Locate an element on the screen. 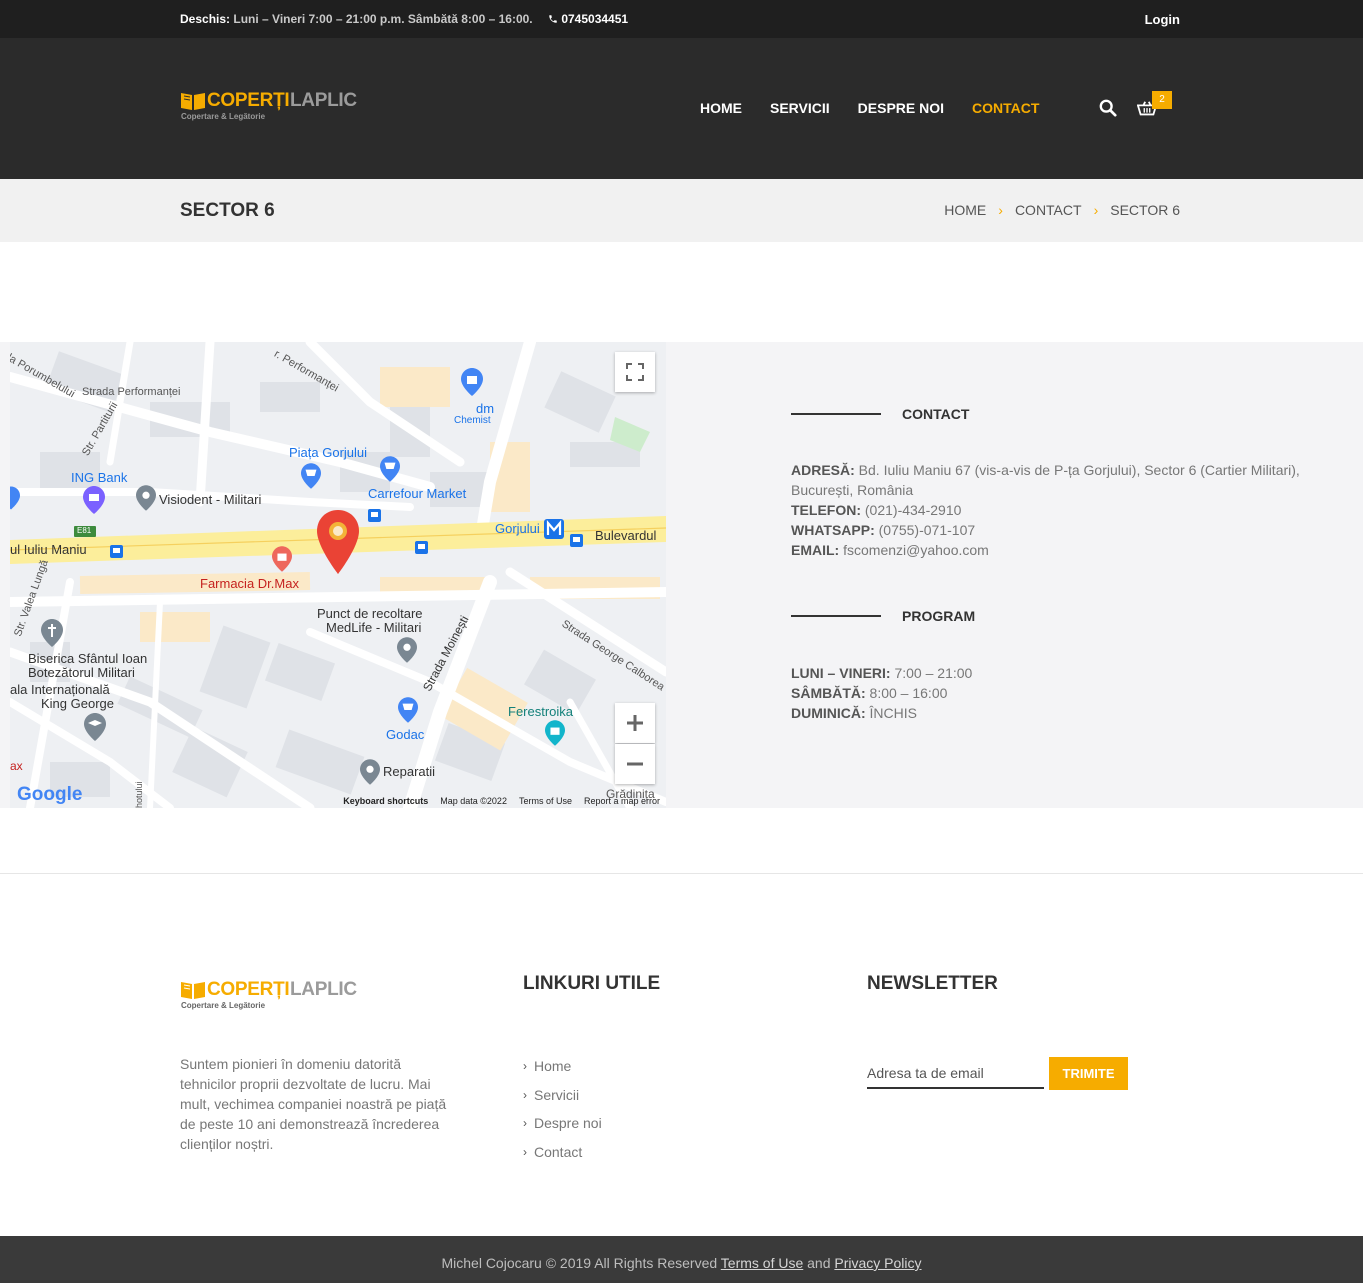 This screenshot has width=1363, height=1283. phone-value: (021)-434-2910 is located at coordinates (913, 510).